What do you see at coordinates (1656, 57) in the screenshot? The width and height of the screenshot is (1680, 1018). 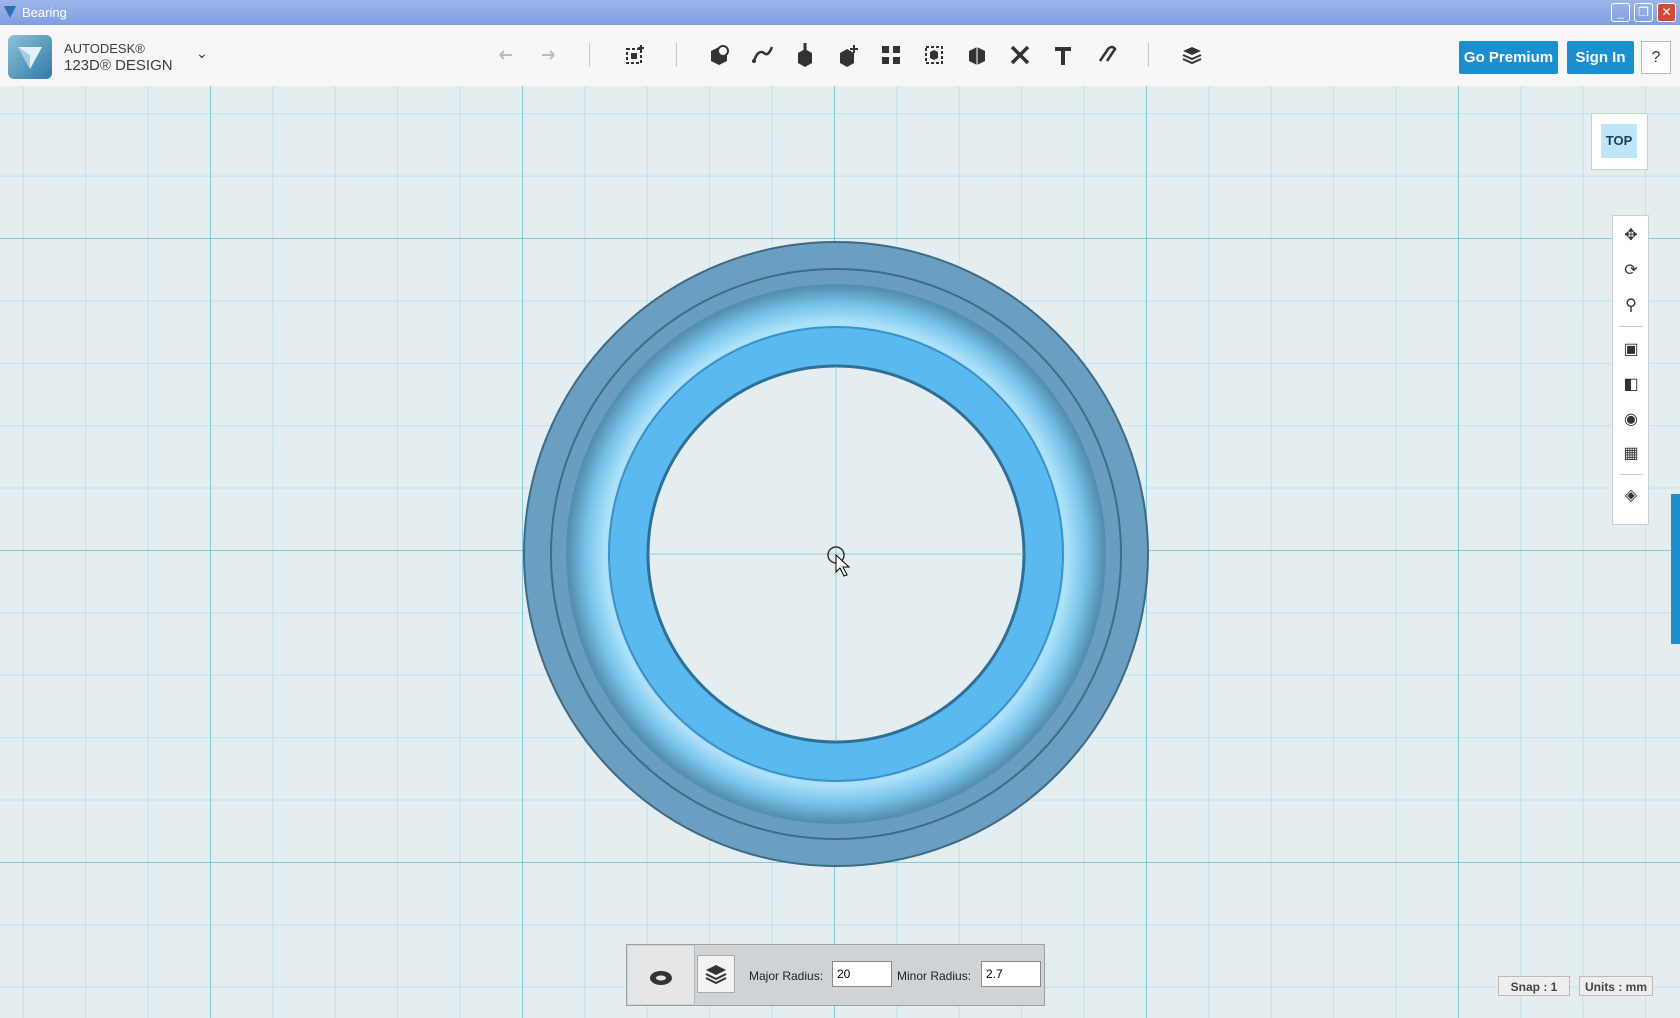 I see `help-button: ?` at bounding box center [1656, 57].